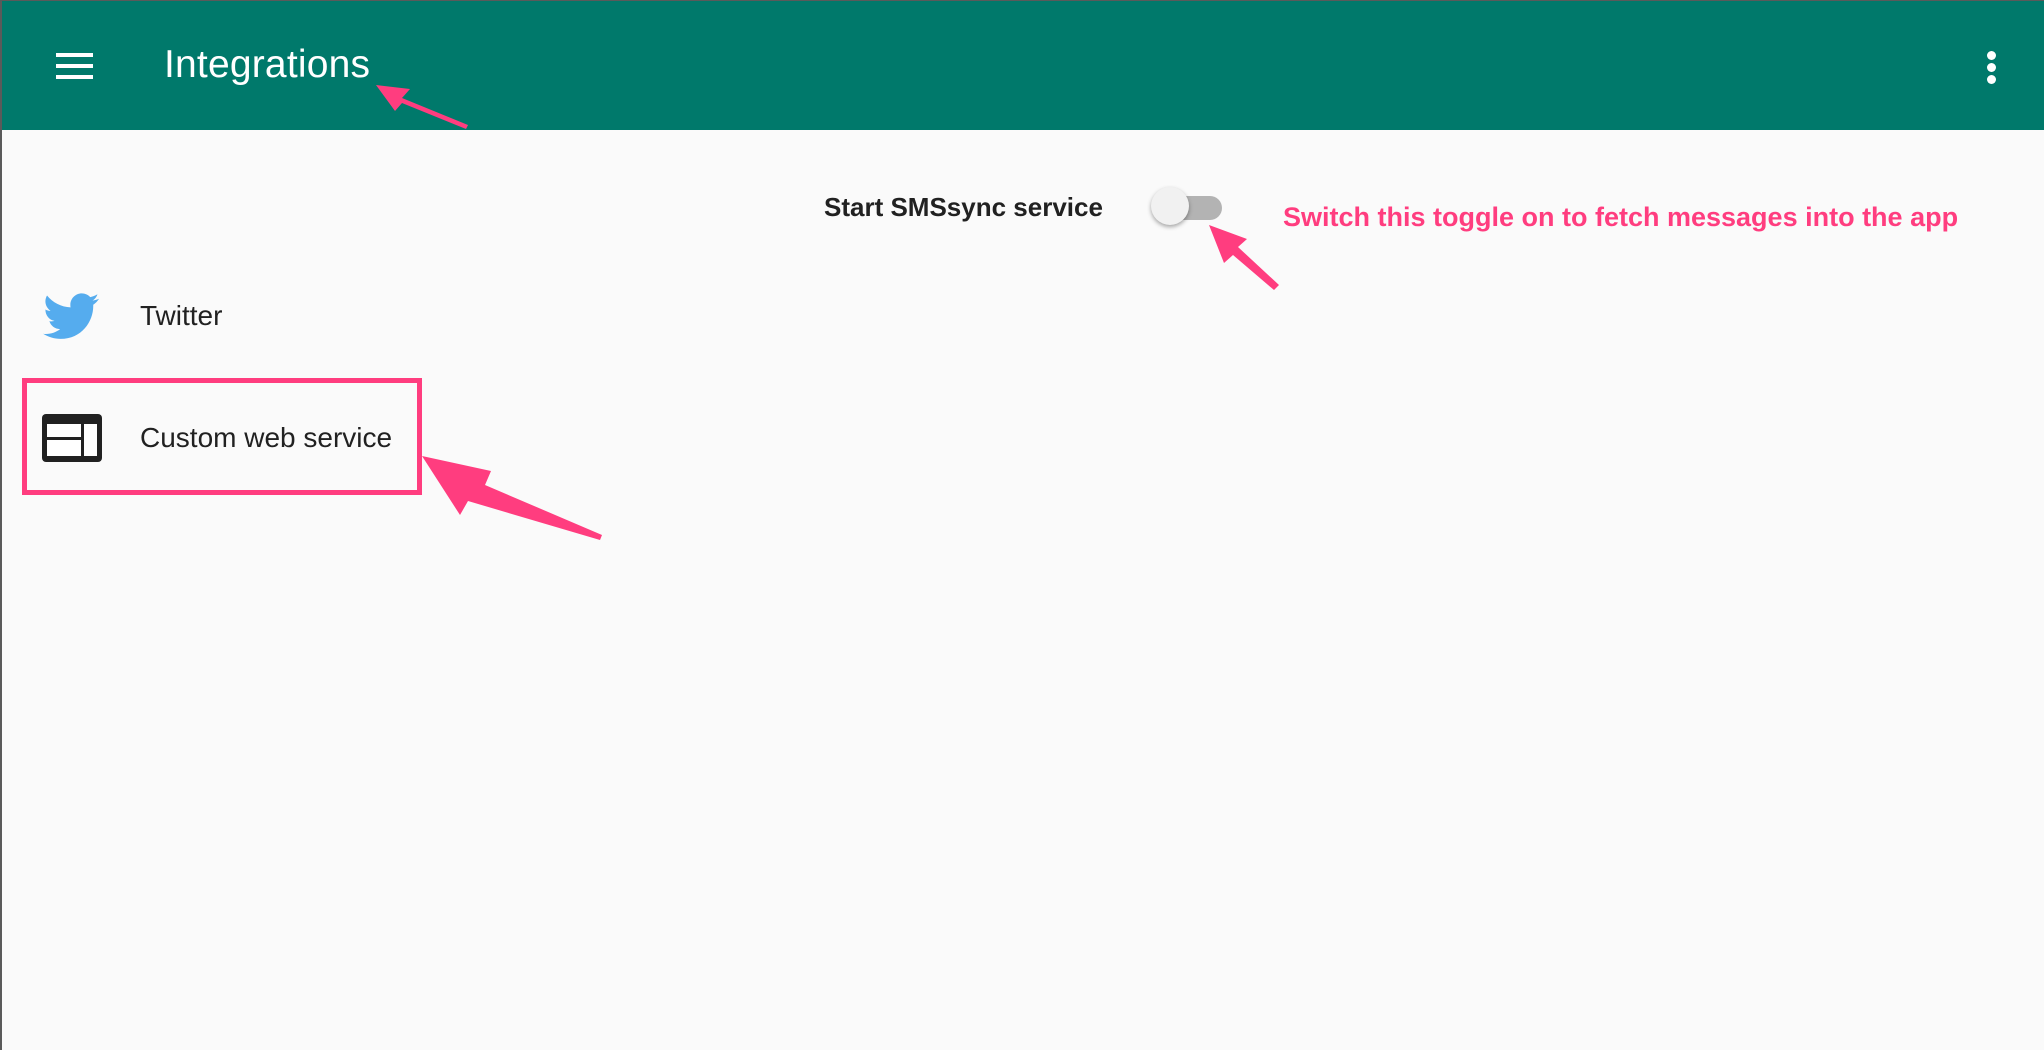 The image size is (2044, 1050). Describe the element at coordinates (1244, 257) in the screenshot. I see `arrow-to-toggle` at that location.